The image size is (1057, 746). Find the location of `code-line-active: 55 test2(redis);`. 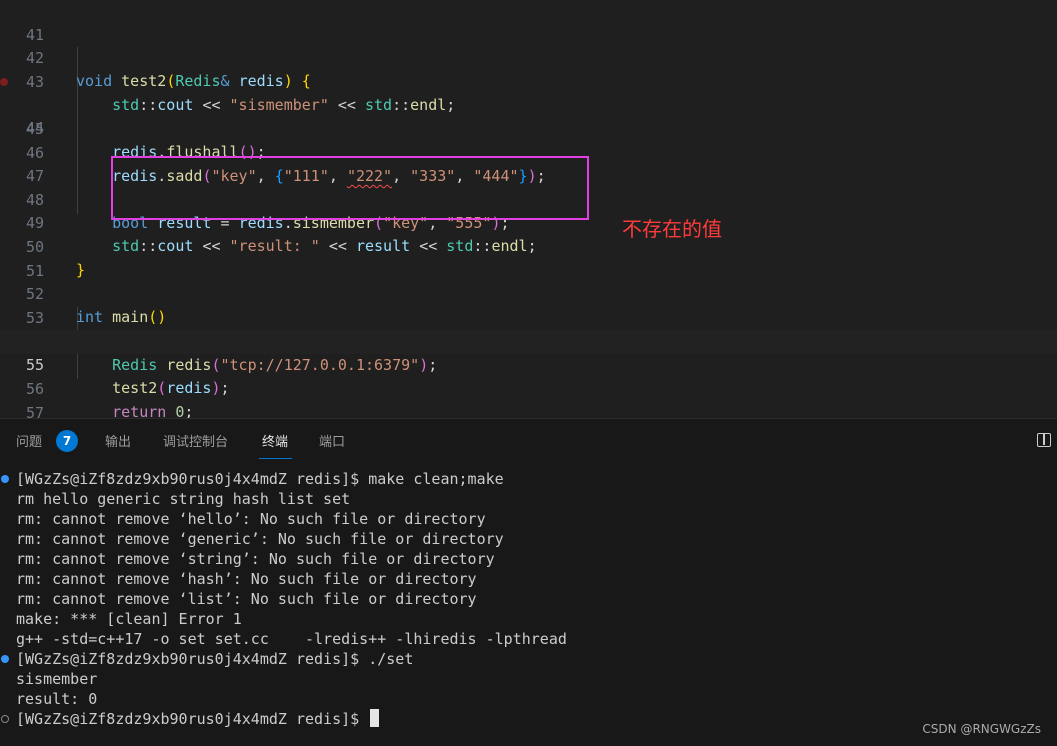

code-line-active: 55 test2(redis); is located at coordinates (528, 363).